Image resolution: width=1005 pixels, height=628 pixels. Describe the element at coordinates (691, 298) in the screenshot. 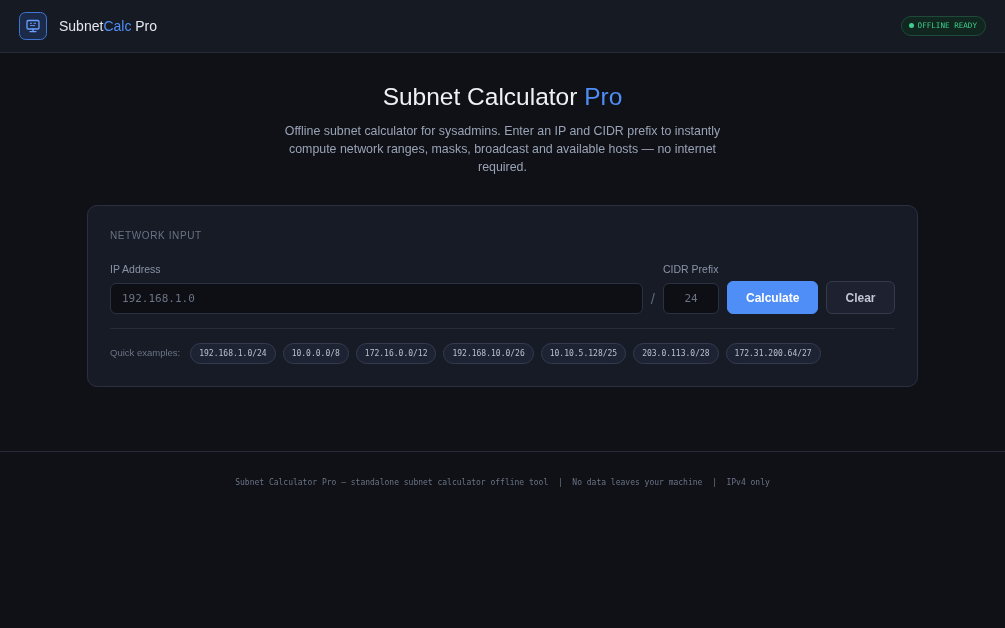

I see `cidr-prefix-field: 24` at that location.